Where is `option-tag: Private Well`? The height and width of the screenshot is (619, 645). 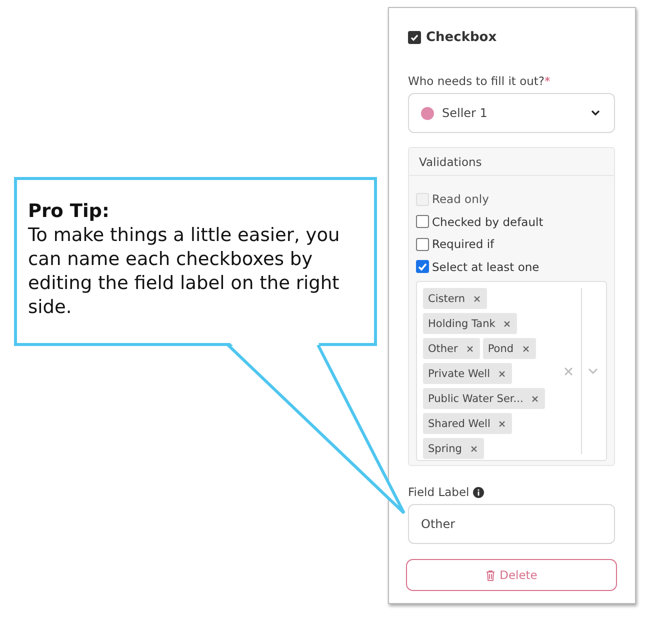
option-tag: Private Well is located at coordinates (467, 373).